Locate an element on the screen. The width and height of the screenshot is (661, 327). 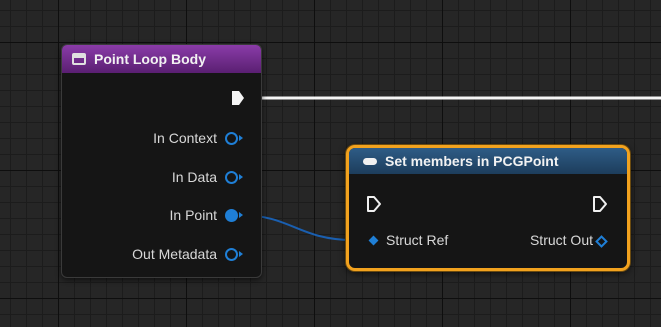
pin-in-data: In Data is located at coordinates (207, 177).